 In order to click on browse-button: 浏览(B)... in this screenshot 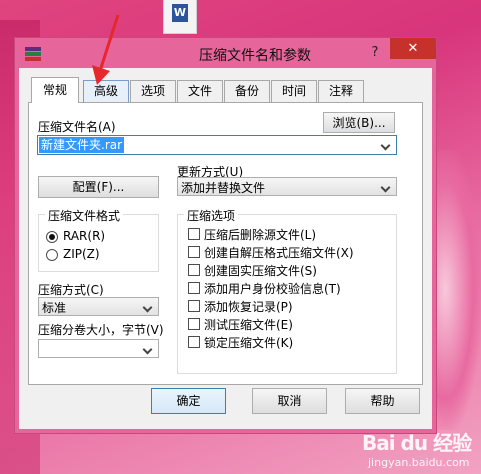, I will do `click(359, 122)`.